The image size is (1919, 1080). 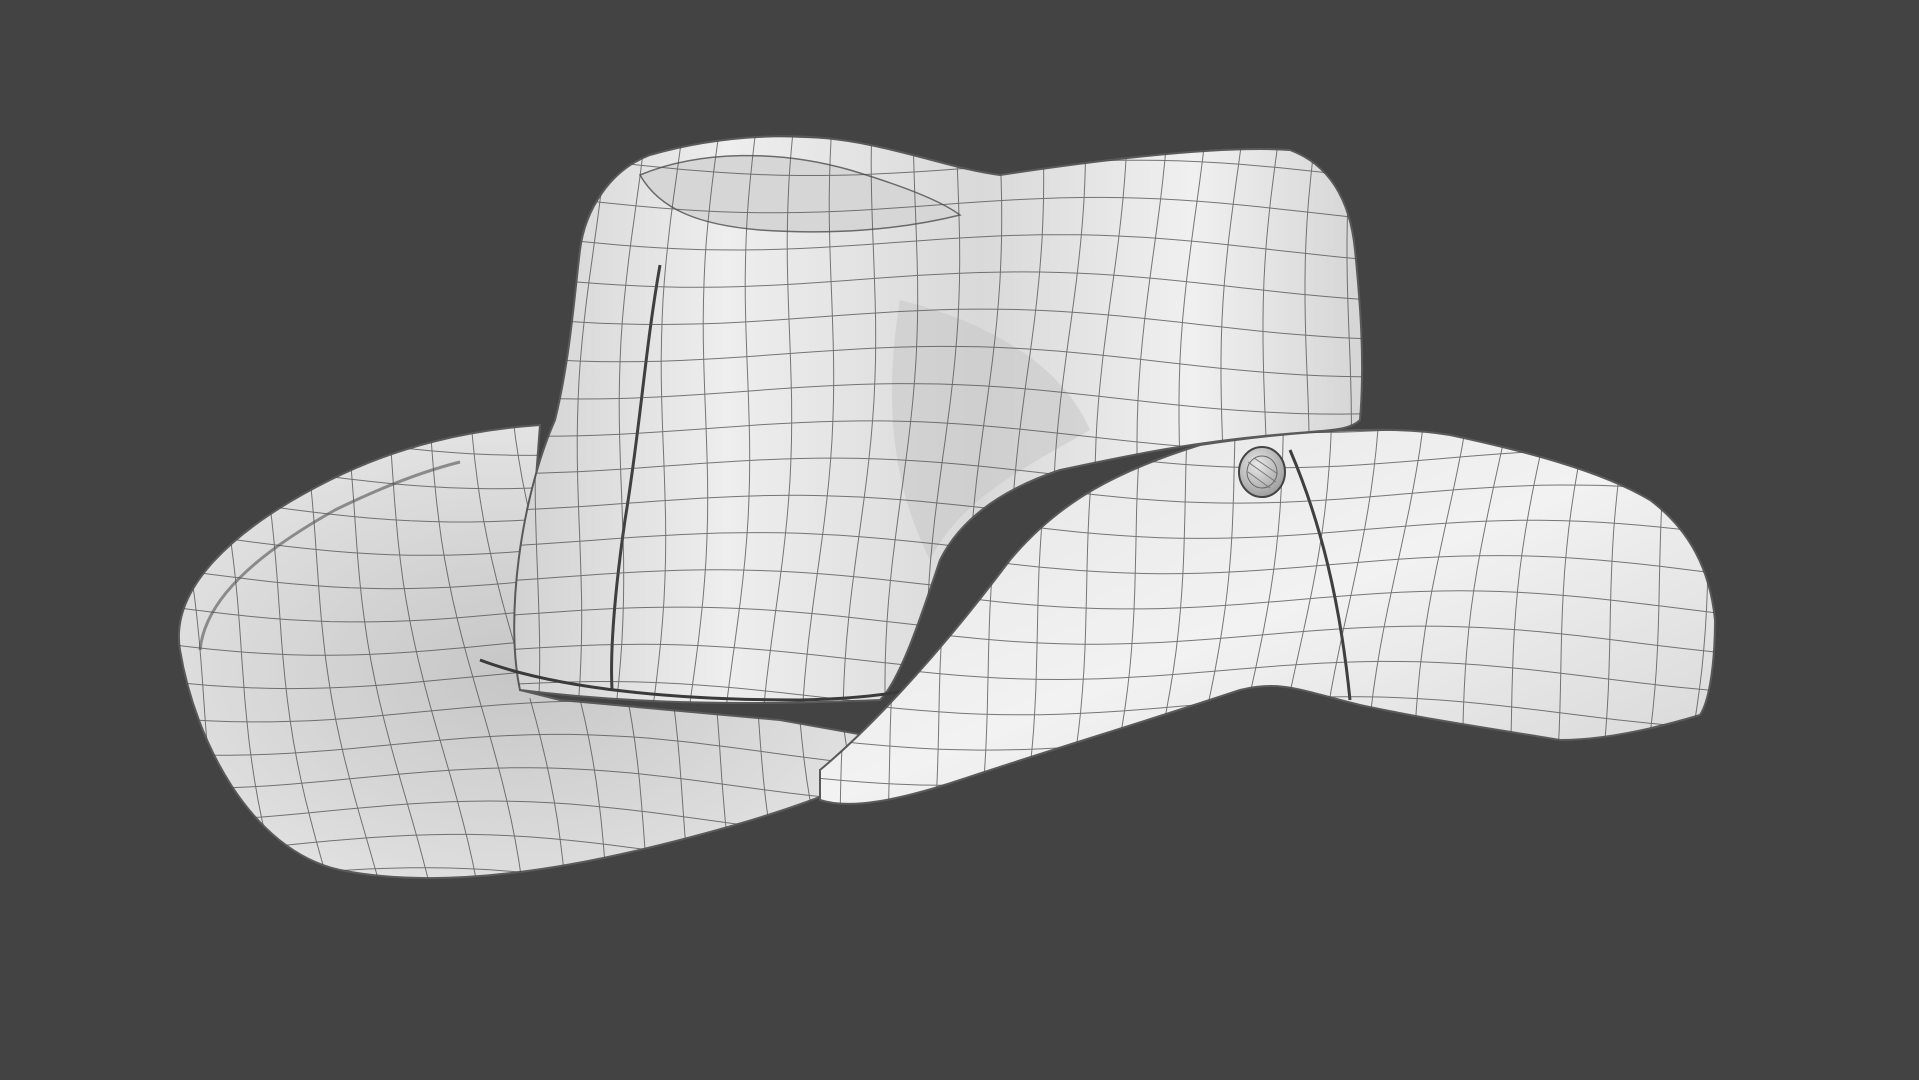 I want to click on button, so click(x=1262, y=472).